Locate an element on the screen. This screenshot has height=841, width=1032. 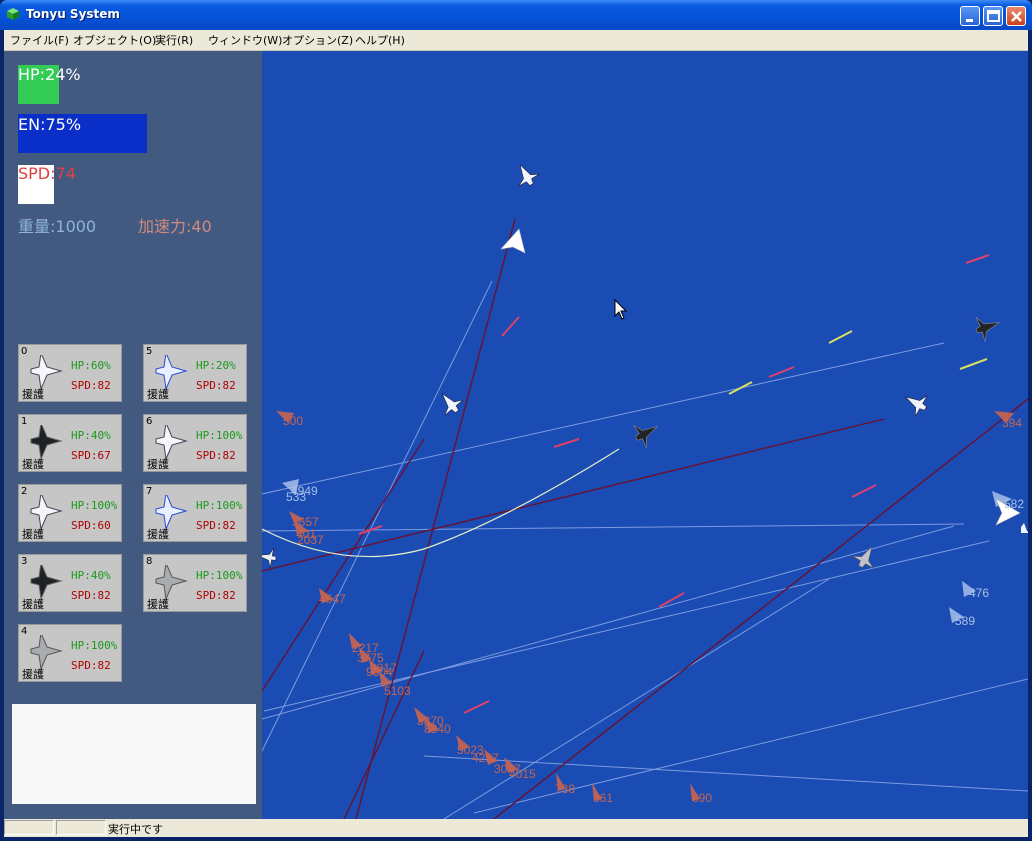
hp-label: HP:24% is located at coordinates (49, 74).